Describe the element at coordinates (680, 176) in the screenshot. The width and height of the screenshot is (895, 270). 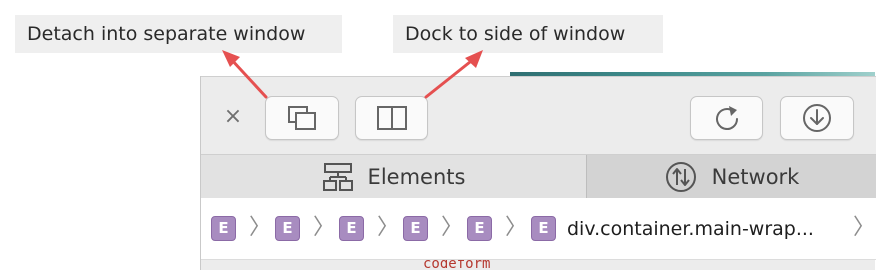
I see `network-icon` at that location.